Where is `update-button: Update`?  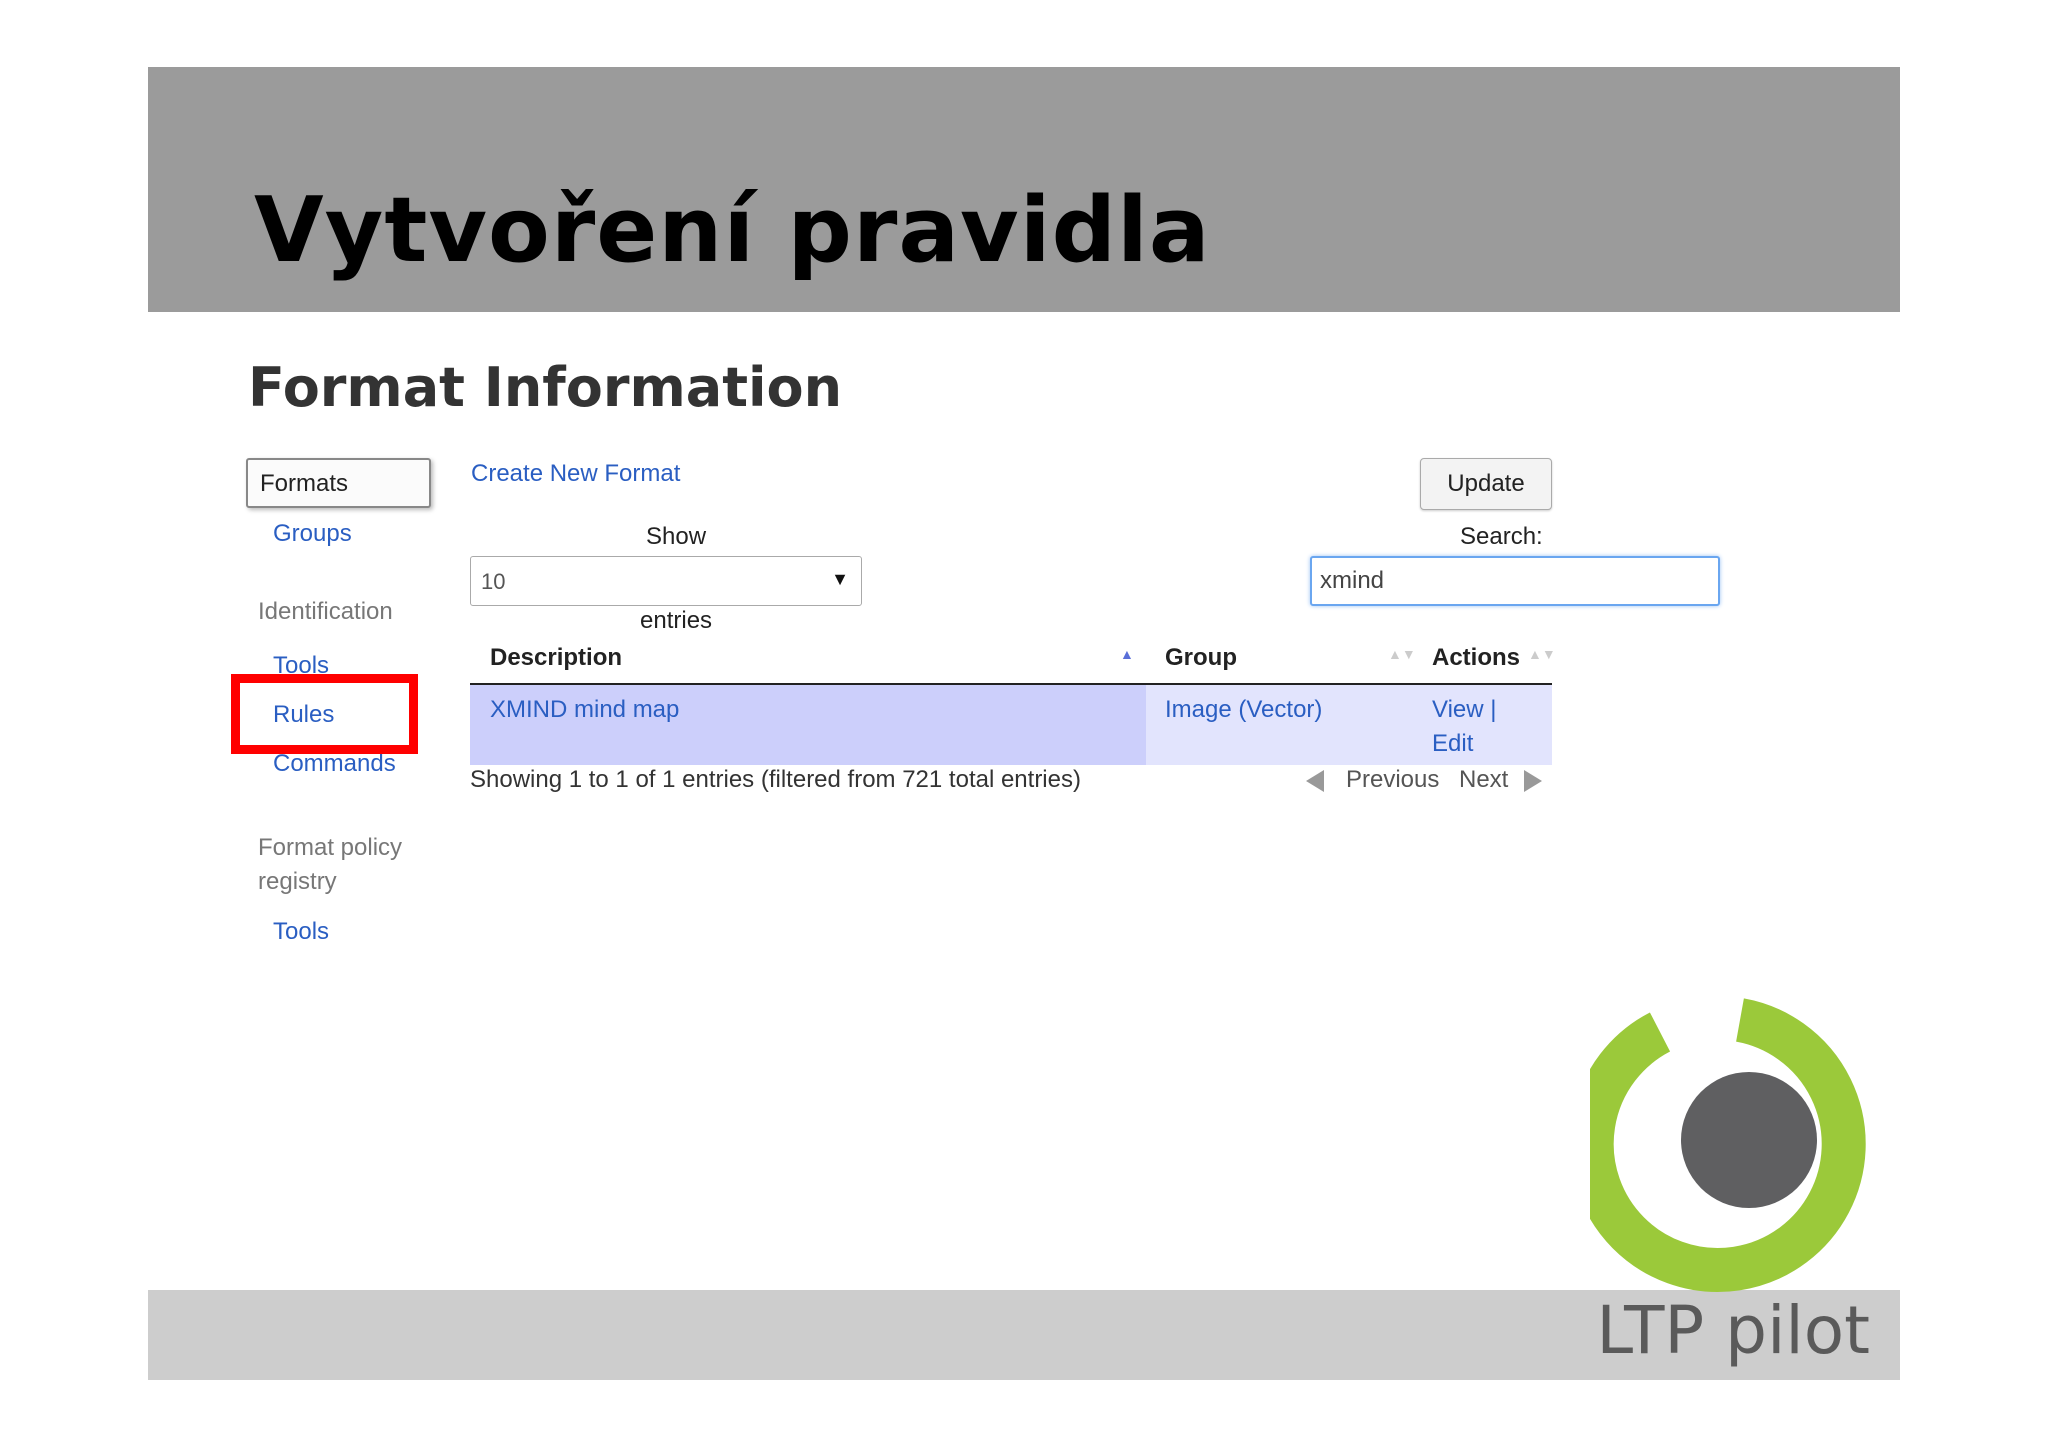 update-button: Update is located at coordinates (1486, 484).